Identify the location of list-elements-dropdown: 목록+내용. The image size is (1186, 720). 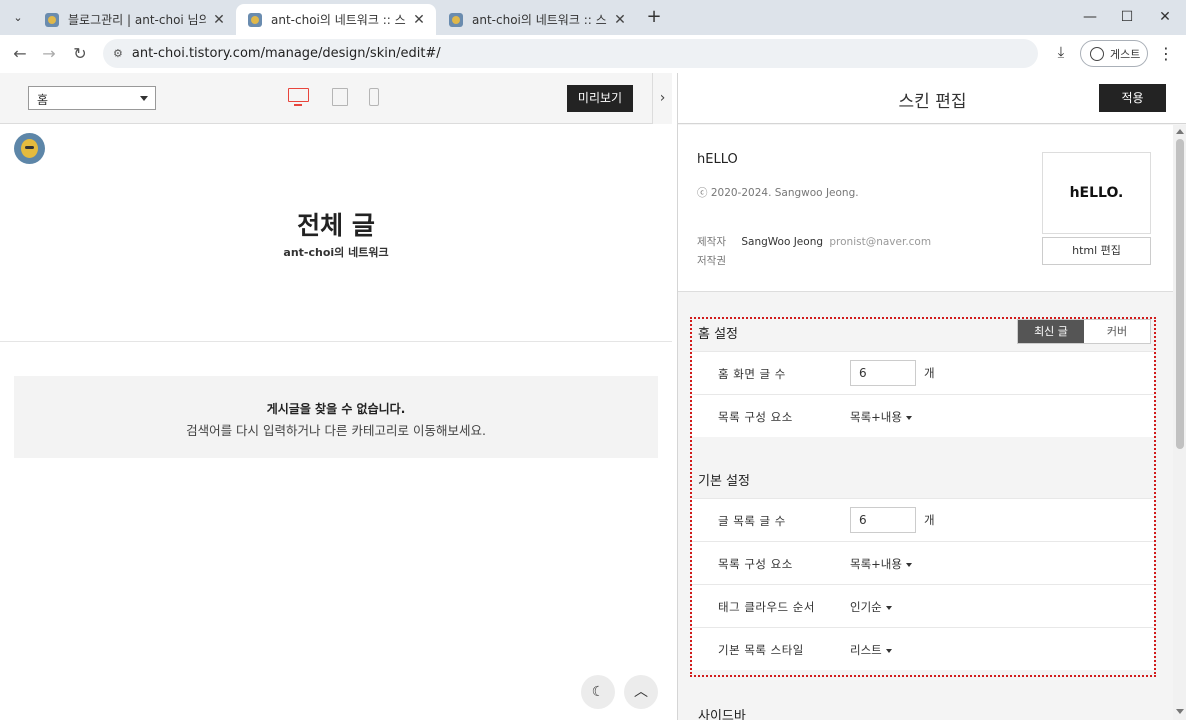
(881, 564).